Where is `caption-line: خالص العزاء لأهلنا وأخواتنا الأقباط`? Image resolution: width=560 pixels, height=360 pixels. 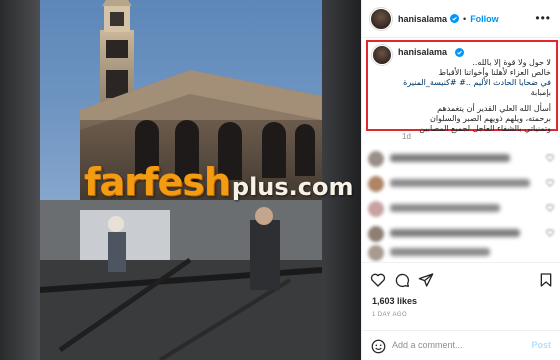
caption-line: خالص العزاء لأهلنا وأخواتنا الأقباط is located at coordinates (494, 72).